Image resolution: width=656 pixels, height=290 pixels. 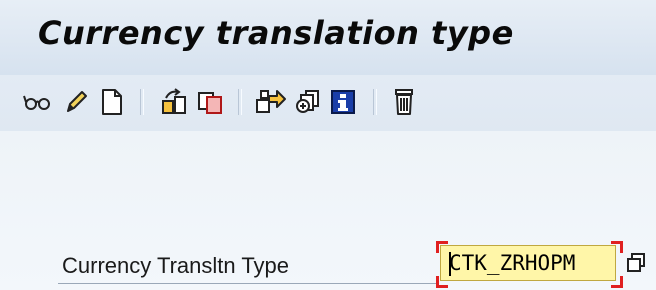 I want to click on transport-icon, so click(x=271, y=102).